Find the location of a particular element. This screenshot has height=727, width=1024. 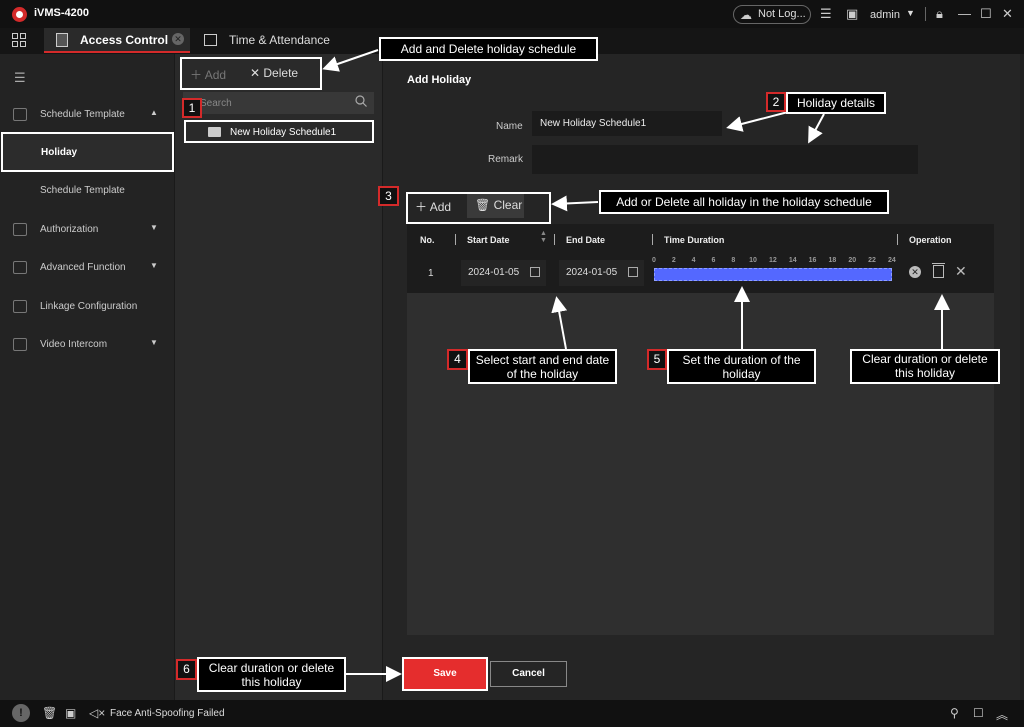

callout-badge-4: 4 is located at coordinates (457, 359).